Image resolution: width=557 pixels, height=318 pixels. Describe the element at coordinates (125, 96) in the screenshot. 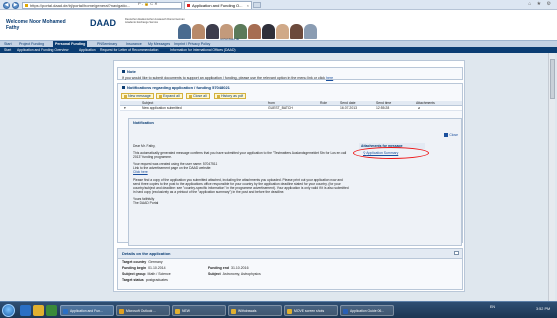

I see `new-message-icon` at that location.